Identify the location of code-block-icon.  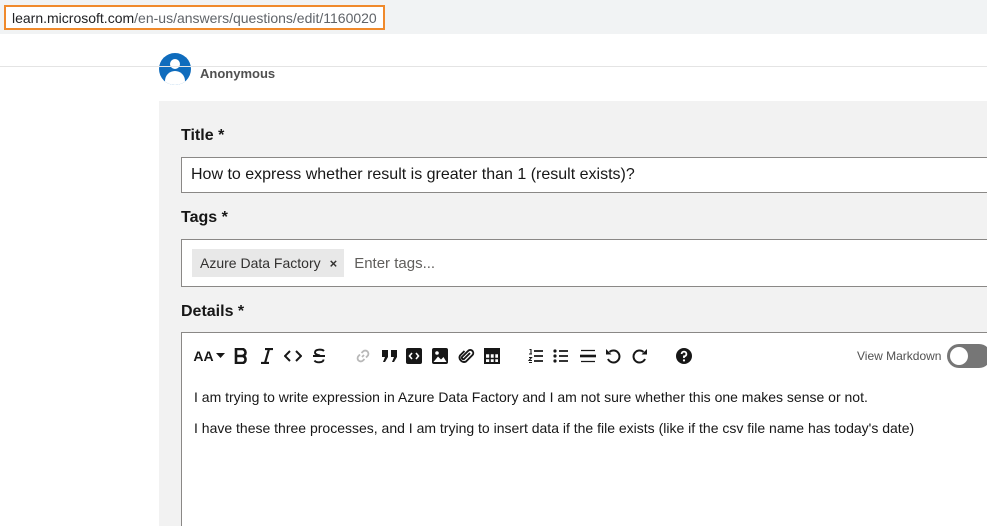
(414, 356).